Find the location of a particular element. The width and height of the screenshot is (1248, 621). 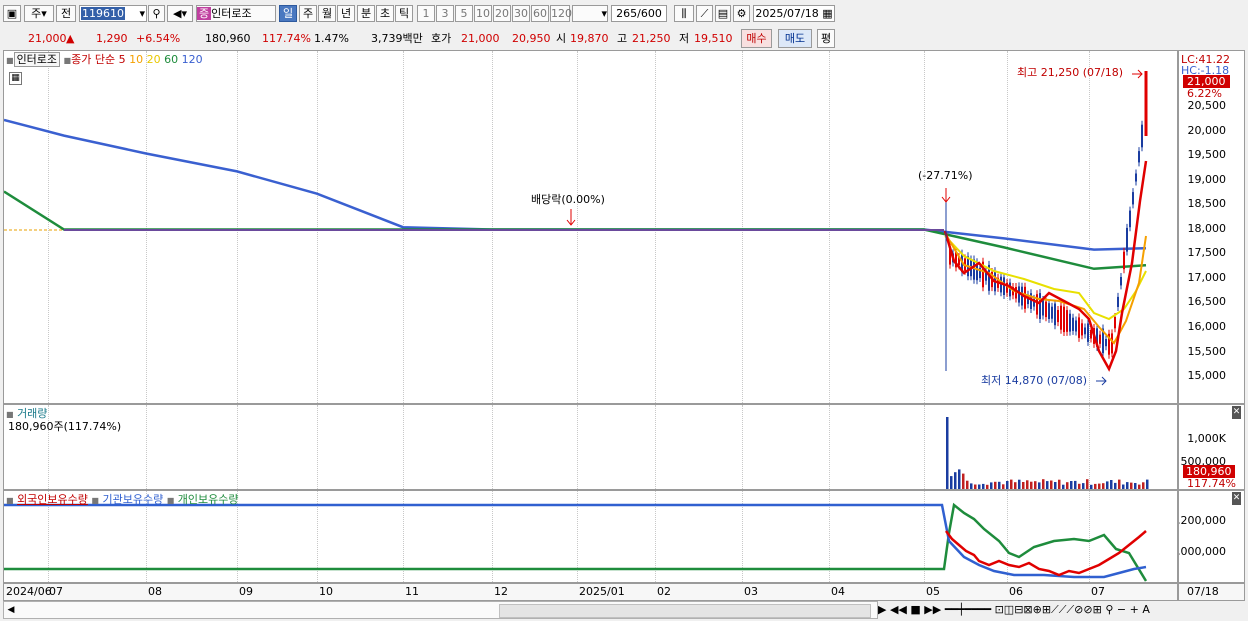

holder-axis: ✕ 1,200,000 1,000,000 is located at coordinates (1211, 536).